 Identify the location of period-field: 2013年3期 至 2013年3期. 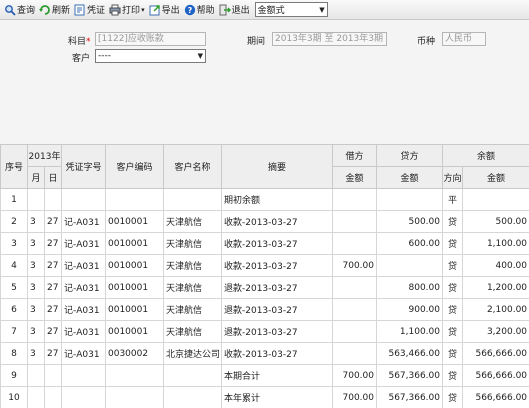
(329, 39).